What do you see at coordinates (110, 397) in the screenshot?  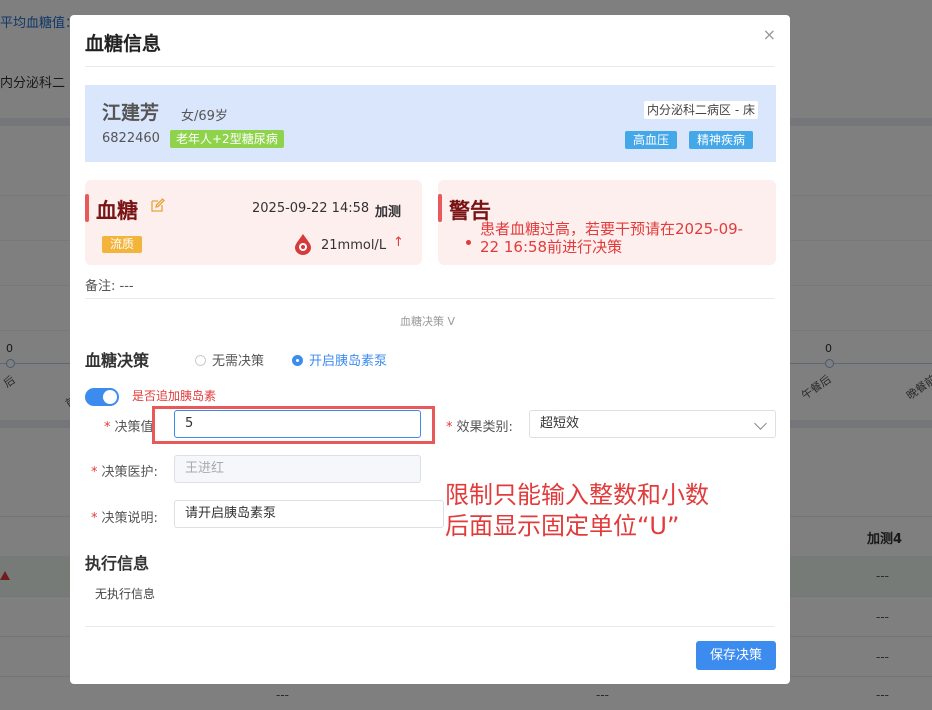 I see `switch-knob` at bounding box center [110, 397].